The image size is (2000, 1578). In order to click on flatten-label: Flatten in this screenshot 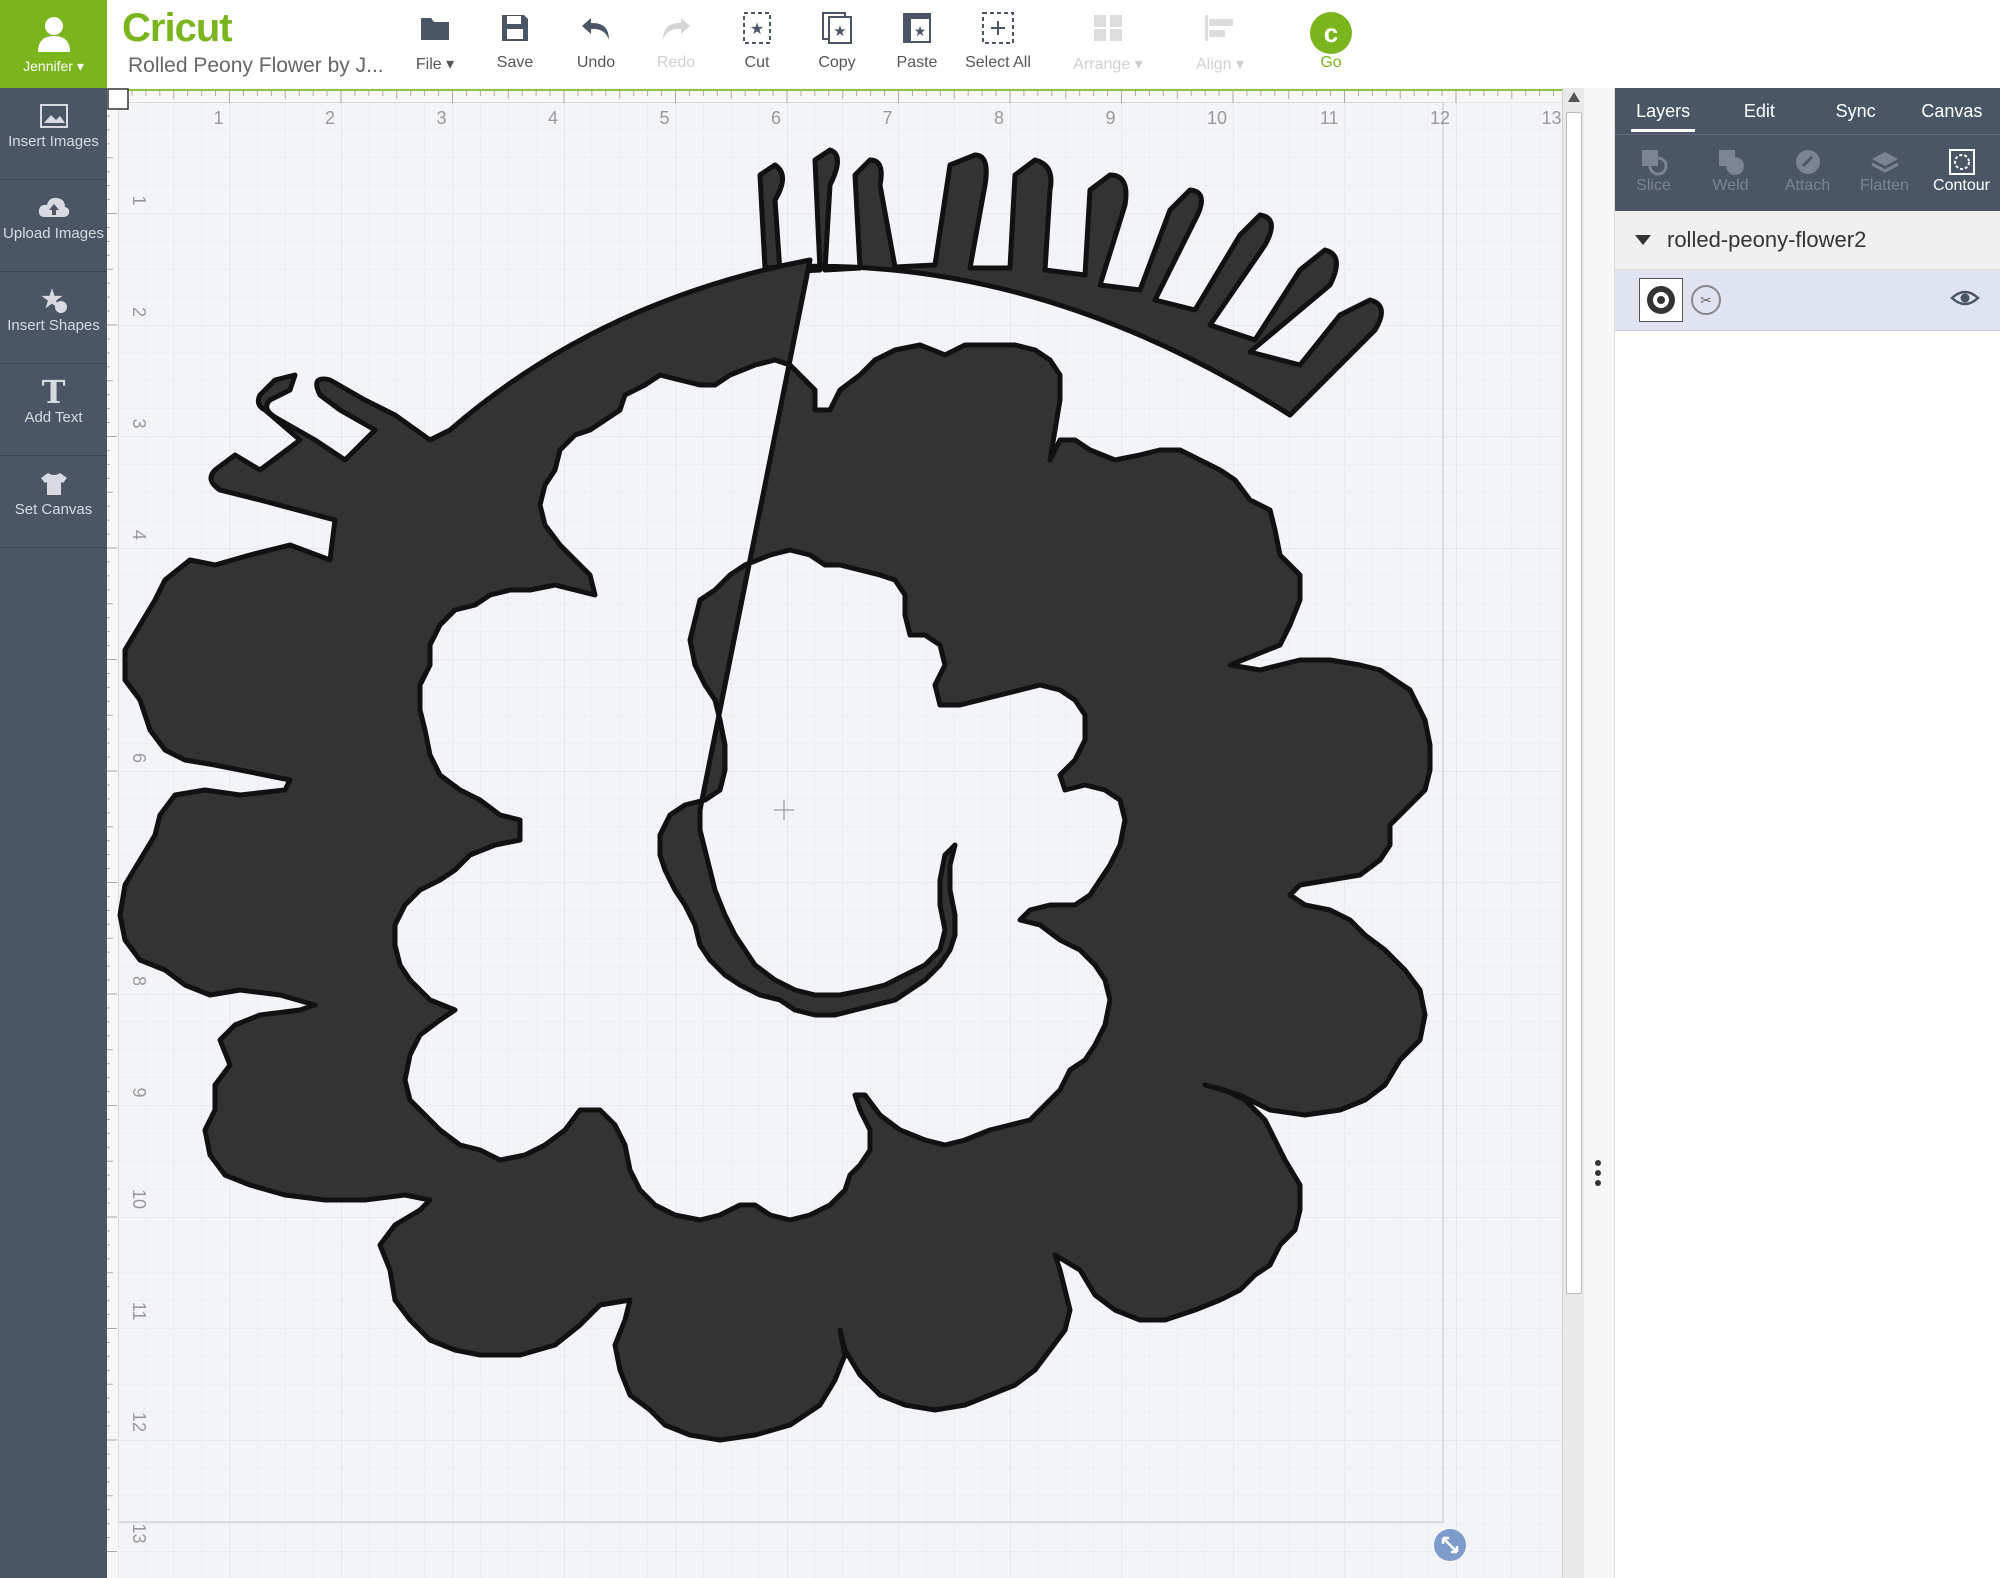, I will do `click(1884, 185)`.